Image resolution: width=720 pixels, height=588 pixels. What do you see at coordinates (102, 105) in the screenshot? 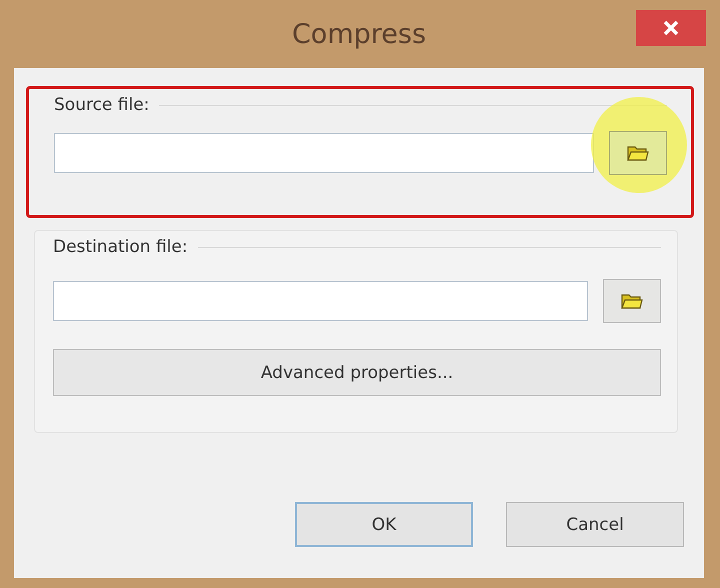
I see `field-label: Source file:` at bounding box center [102, 105].